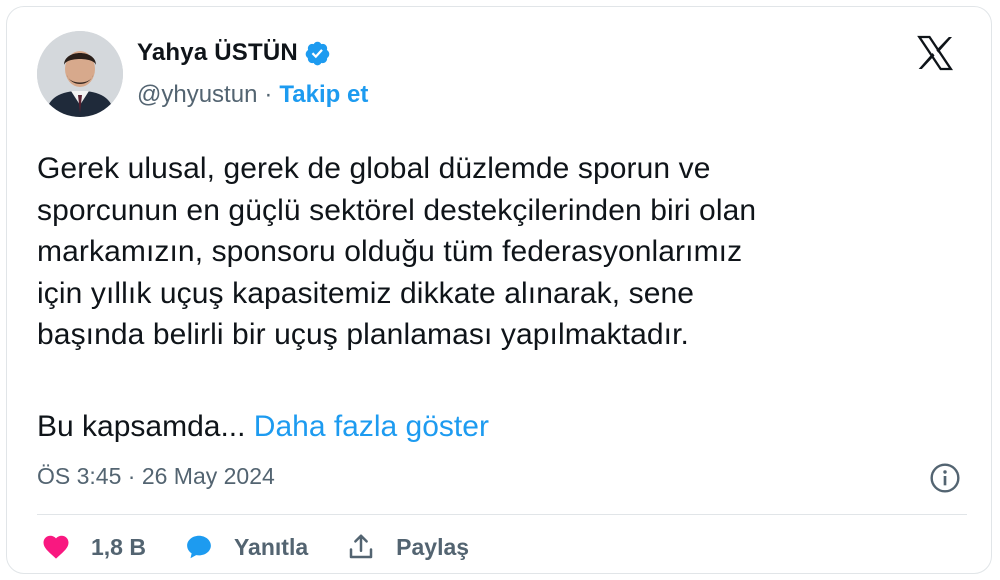 This screenshot has height=580, width=1000. What do you see at coordinates (935, 53) in the screenshot?
I see `x-logo-icon` at bounding box center [935, 53].